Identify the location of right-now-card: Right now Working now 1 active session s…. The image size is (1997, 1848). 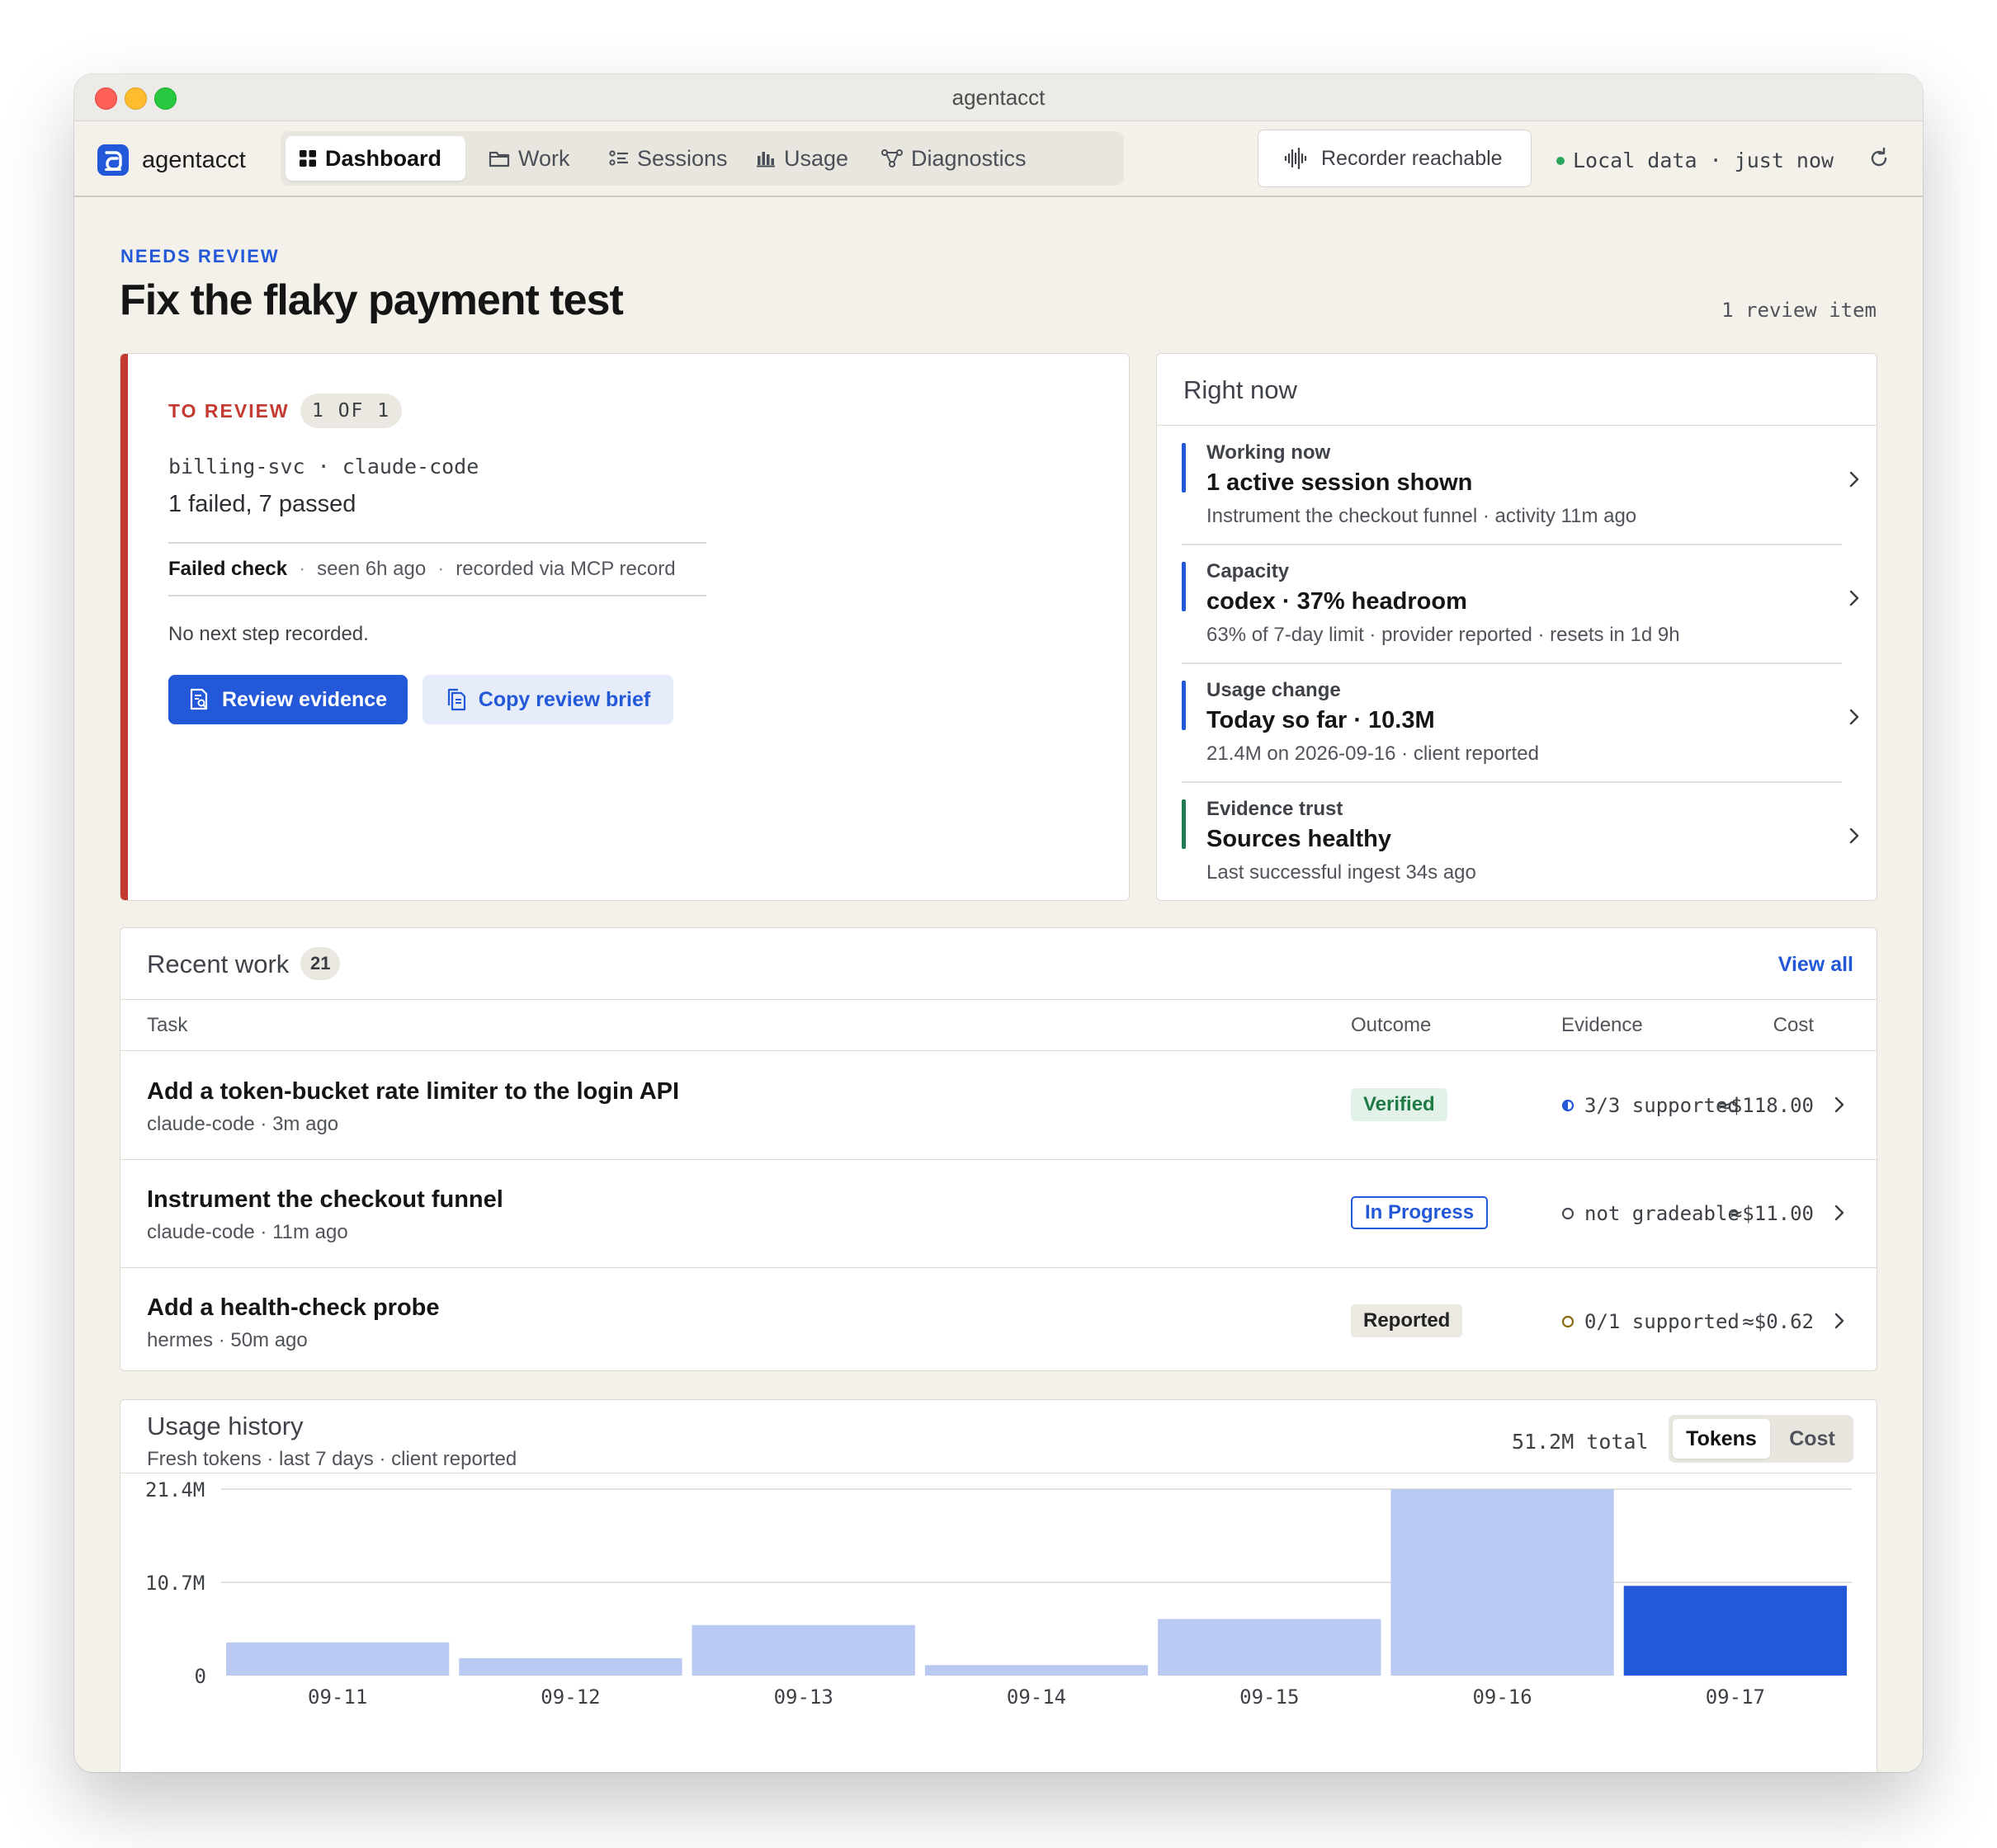
(1516, 627).